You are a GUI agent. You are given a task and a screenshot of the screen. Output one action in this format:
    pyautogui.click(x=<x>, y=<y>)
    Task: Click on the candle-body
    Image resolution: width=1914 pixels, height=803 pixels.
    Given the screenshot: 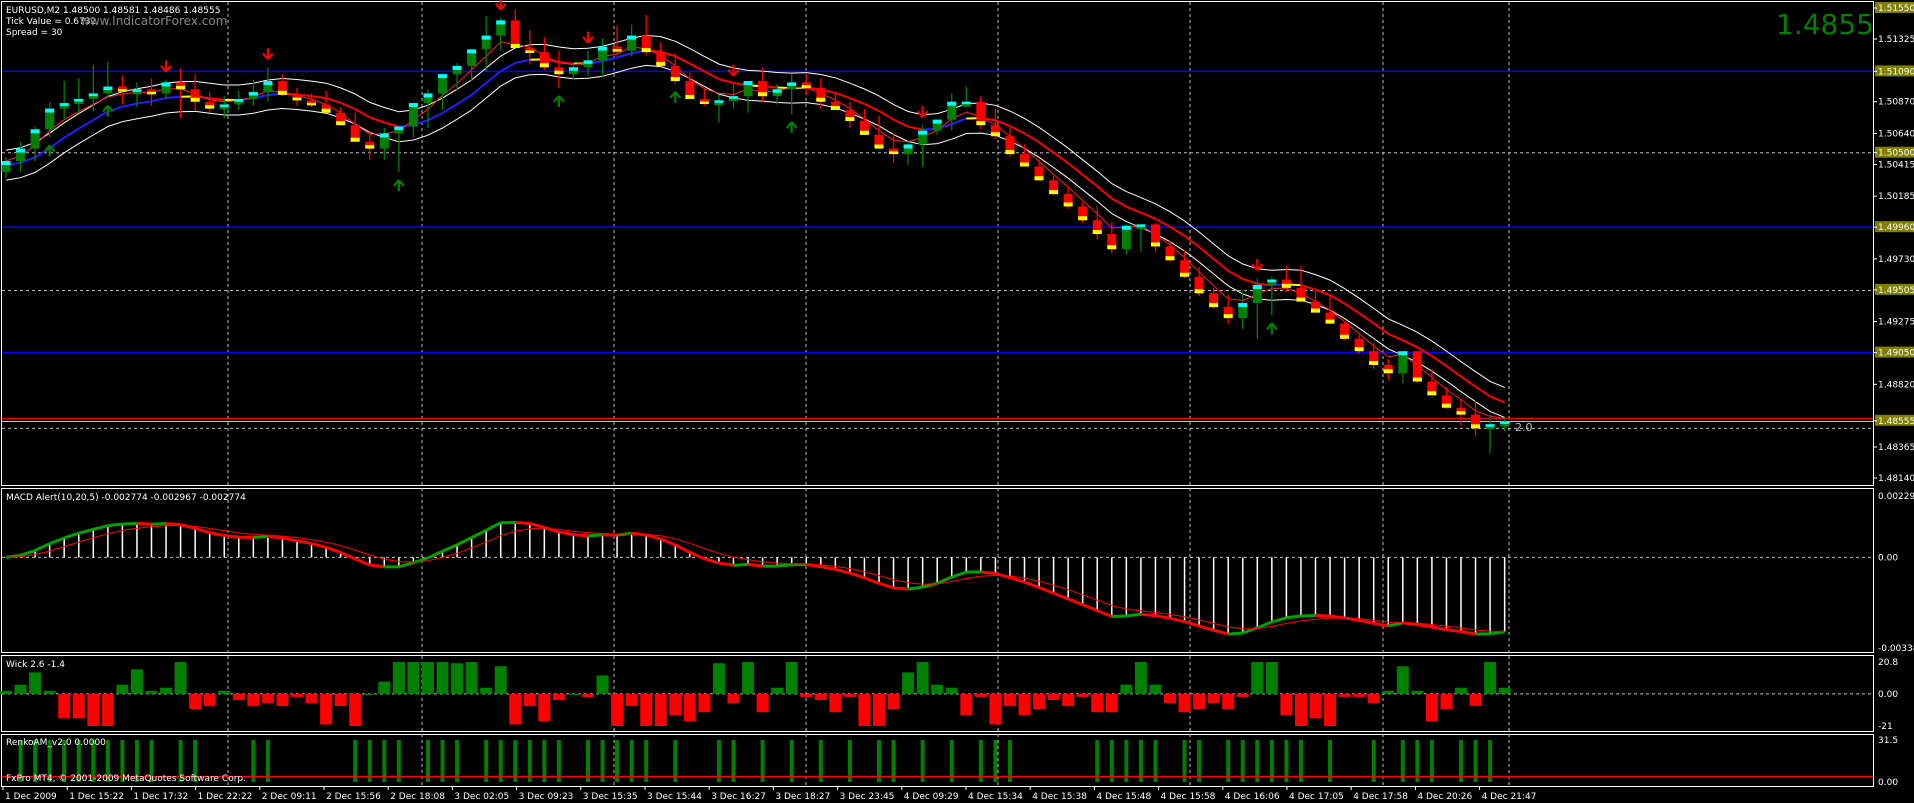 What is the action you would take?
    pyautogui.click(x=1417, y=366)
    